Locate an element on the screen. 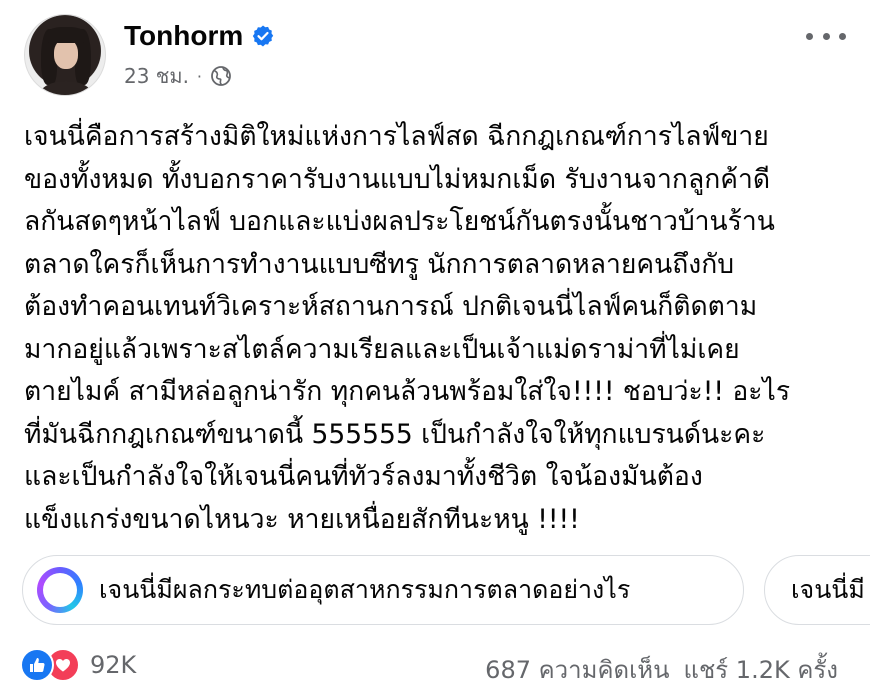  avatar is located at coordinates (65, 55).